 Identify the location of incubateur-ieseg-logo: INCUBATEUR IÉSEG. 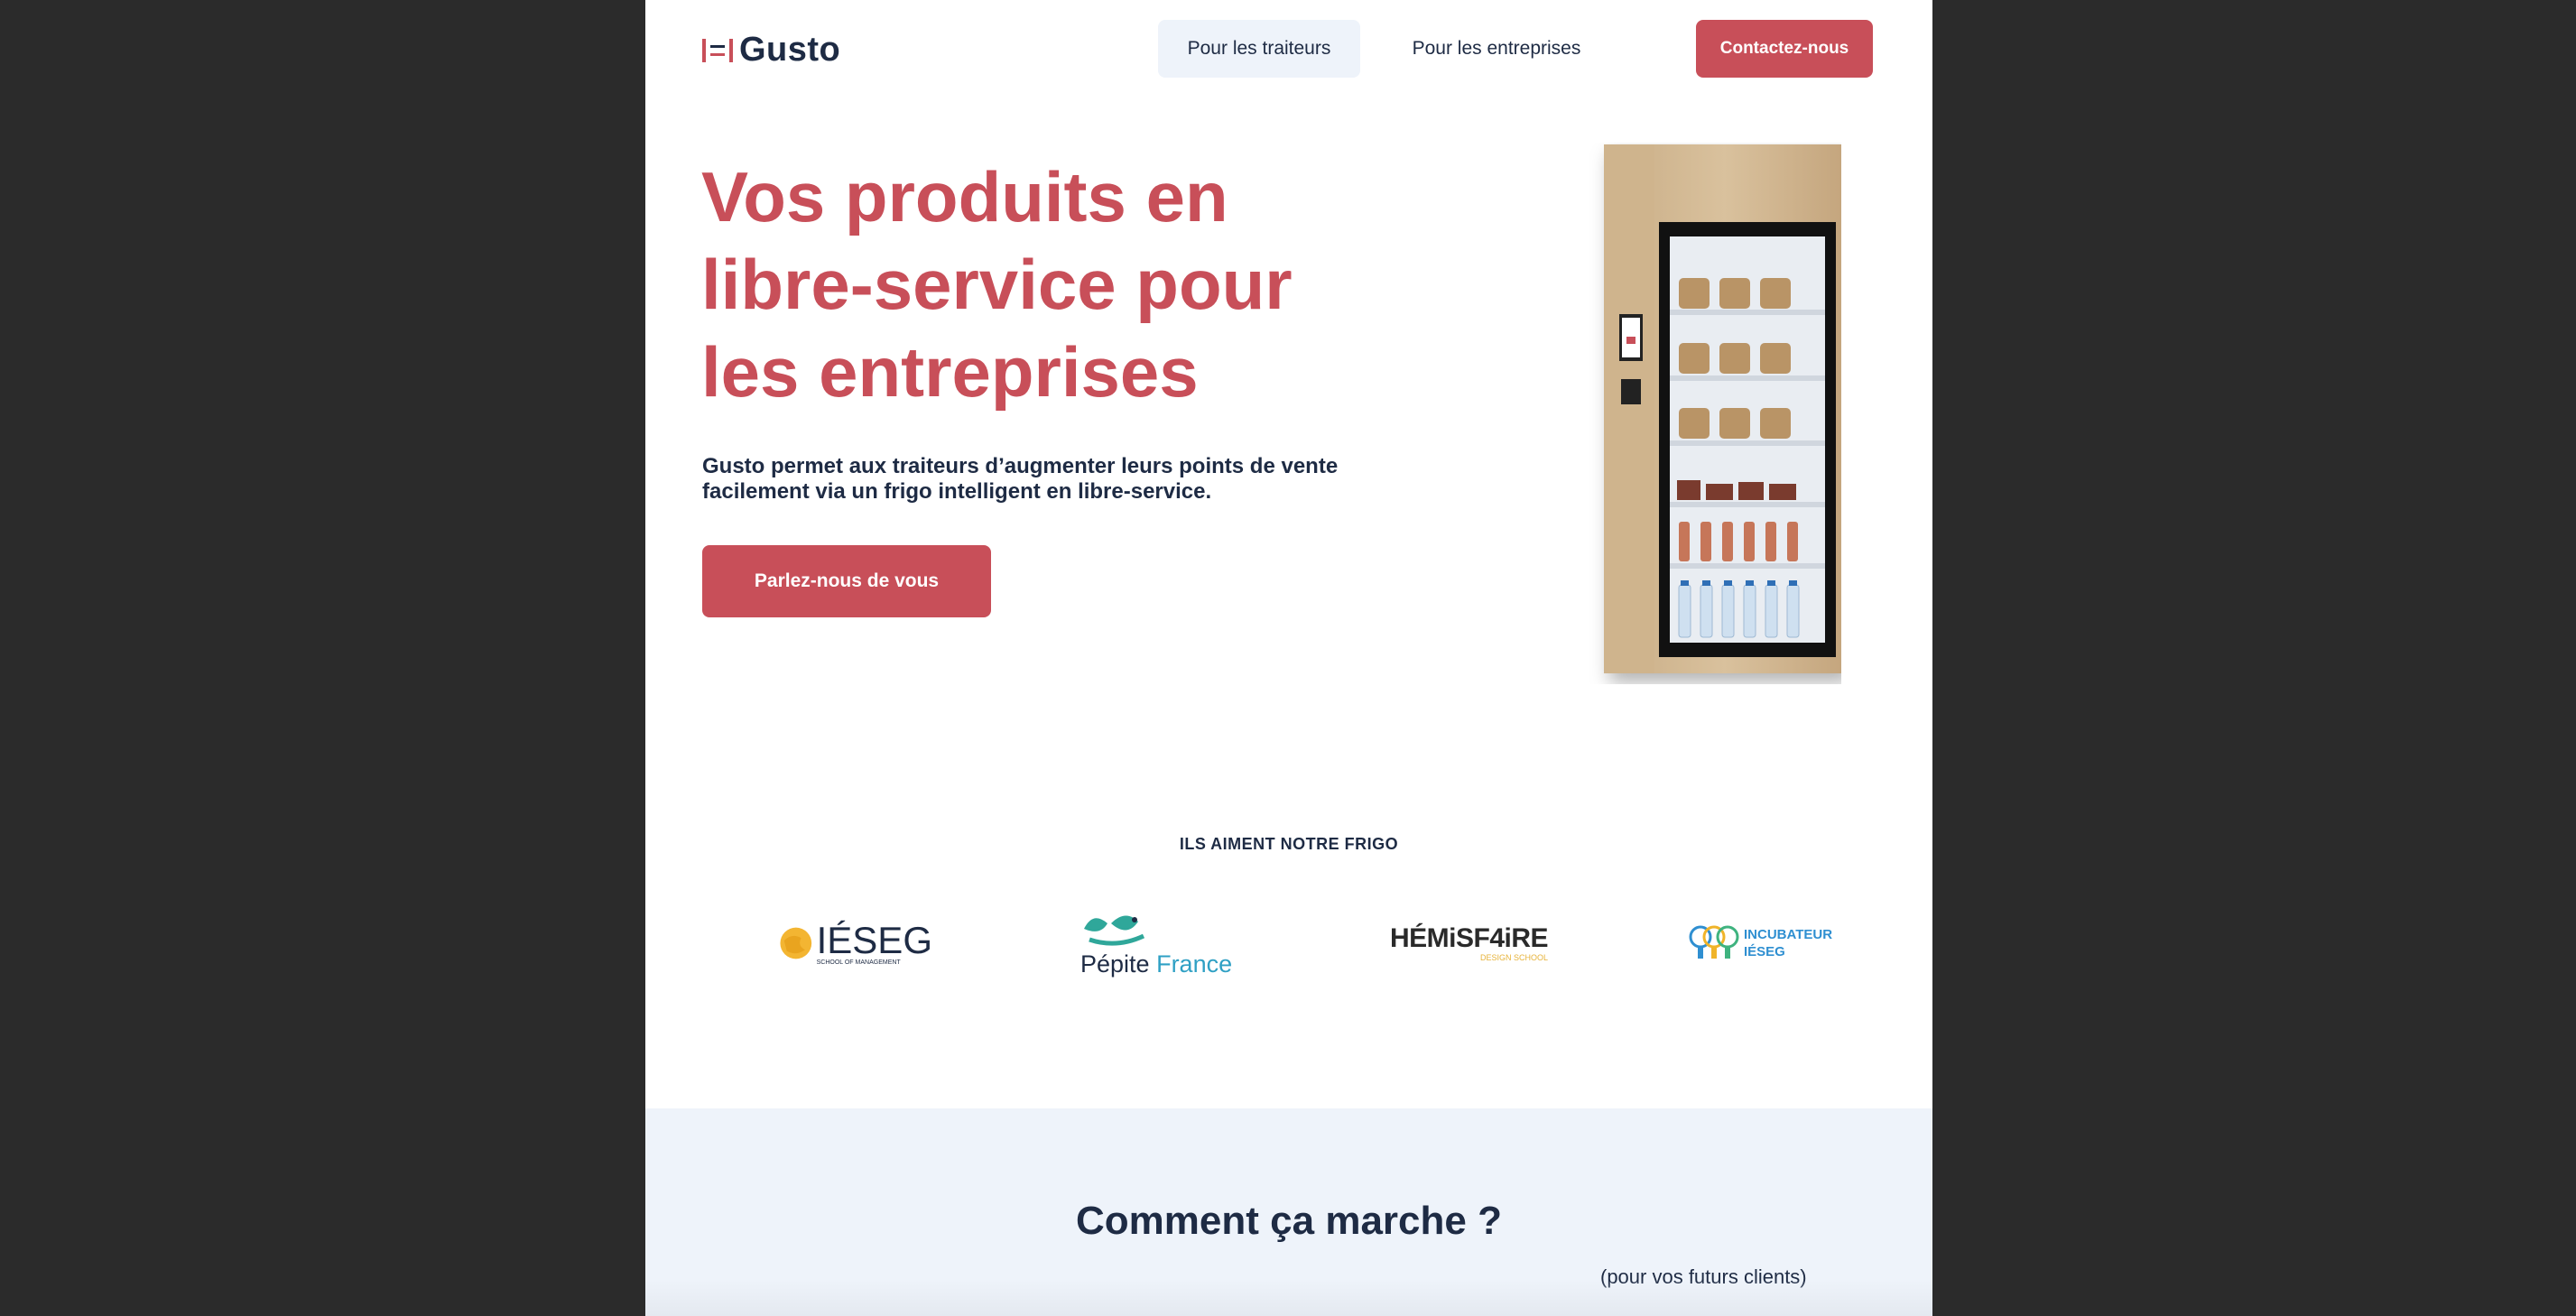
(1764, 943).